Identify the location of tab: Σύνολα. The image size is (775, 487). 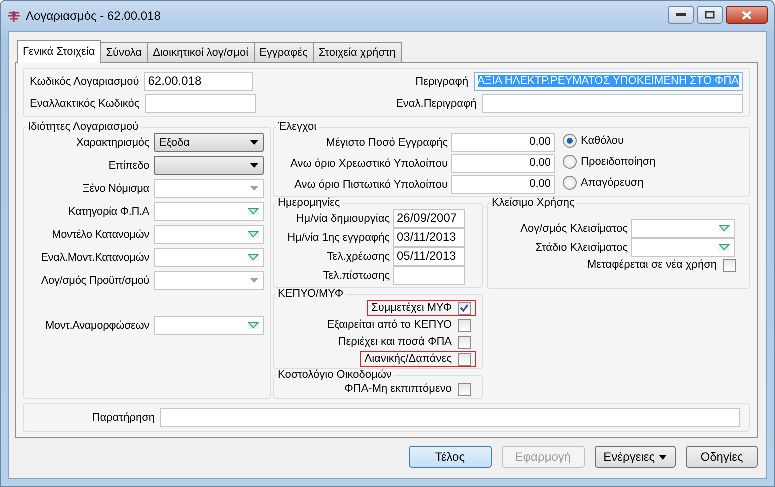
(124, 52).